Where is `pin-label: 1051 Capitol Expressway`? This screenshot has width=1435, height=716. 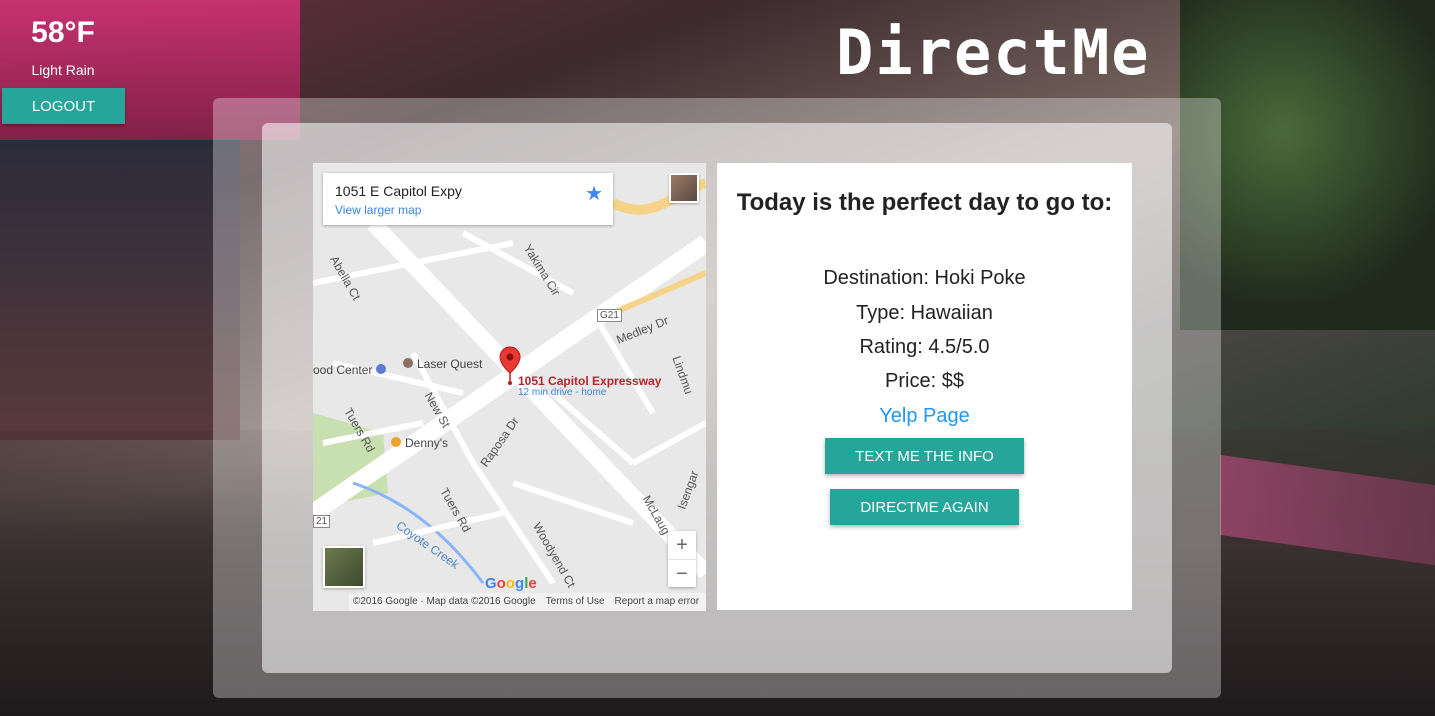
pin-label: 1051 Capitol Expressway is located at coordinates (590, 381).